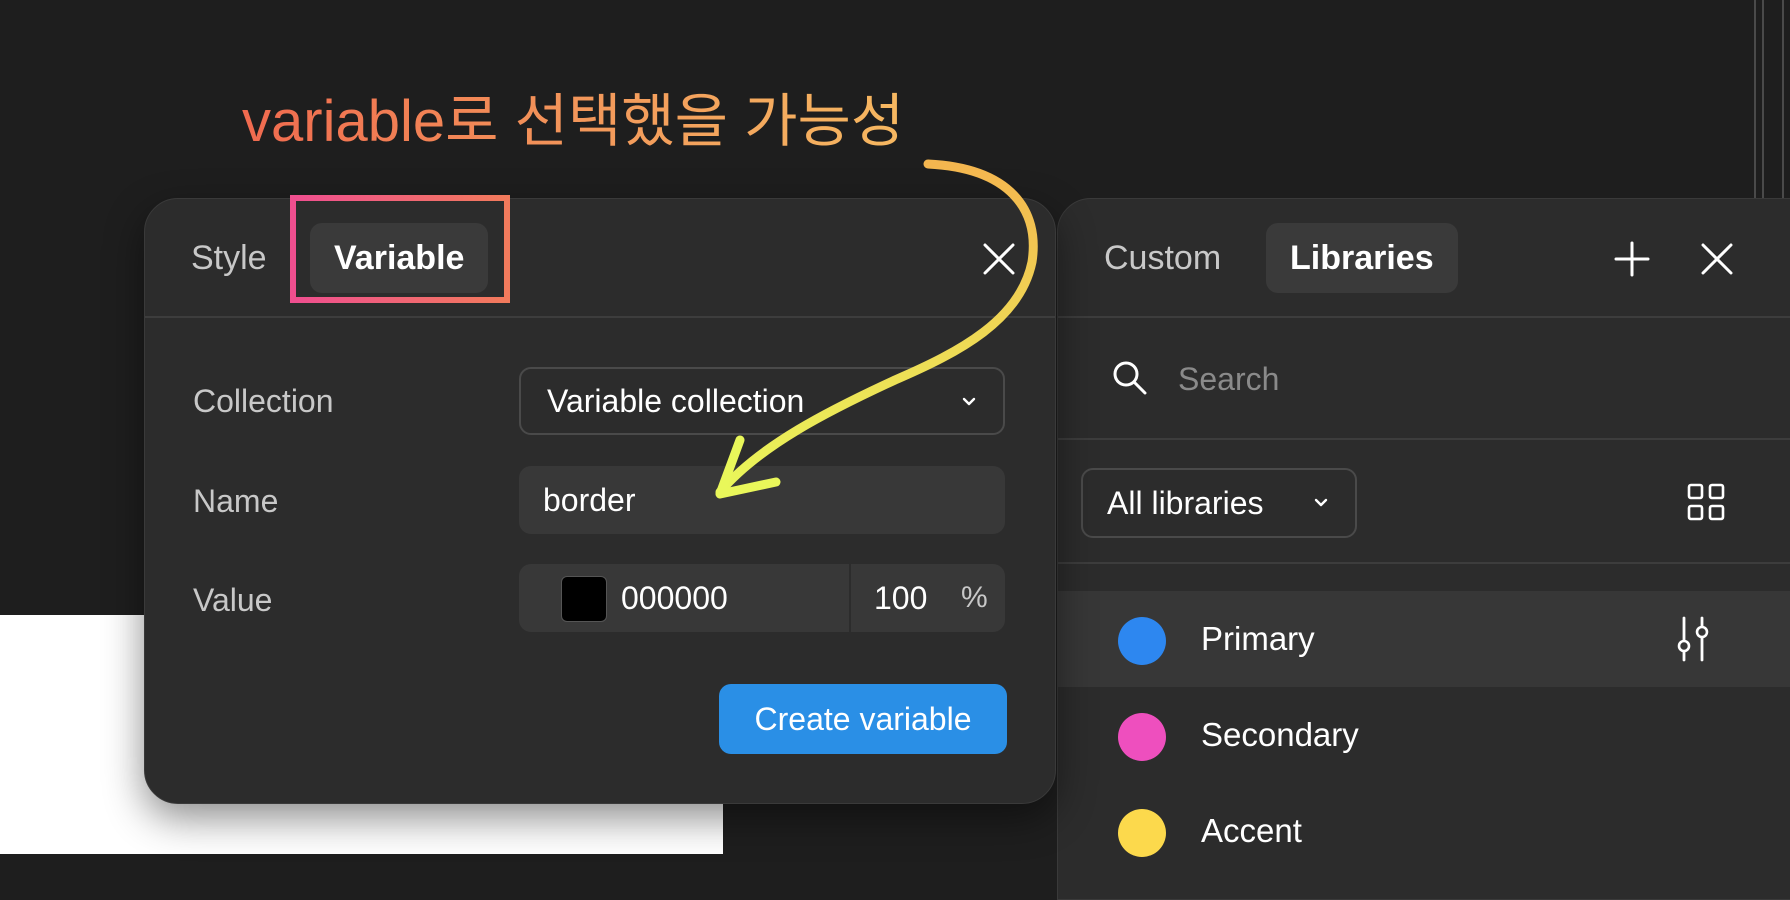 This screenshot has height=900, width=1790. I want to click on plus-icon, so click(1632, 259).